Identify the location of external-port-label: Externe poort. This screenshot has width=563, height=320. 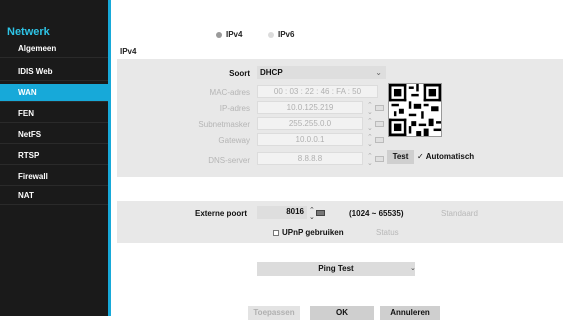
(220, 213).